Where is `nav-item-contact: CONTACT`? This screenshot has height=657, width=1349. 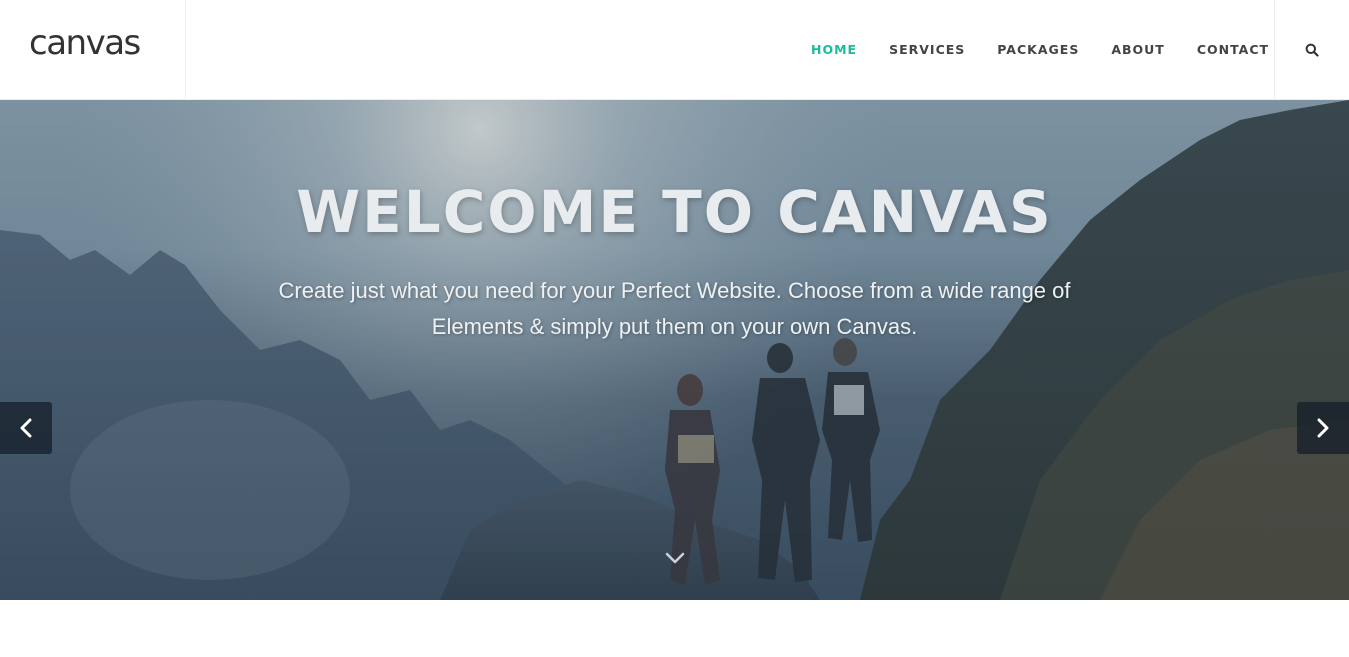 nav-item-contact: CONTACT is located at coordinates (1233, 49).